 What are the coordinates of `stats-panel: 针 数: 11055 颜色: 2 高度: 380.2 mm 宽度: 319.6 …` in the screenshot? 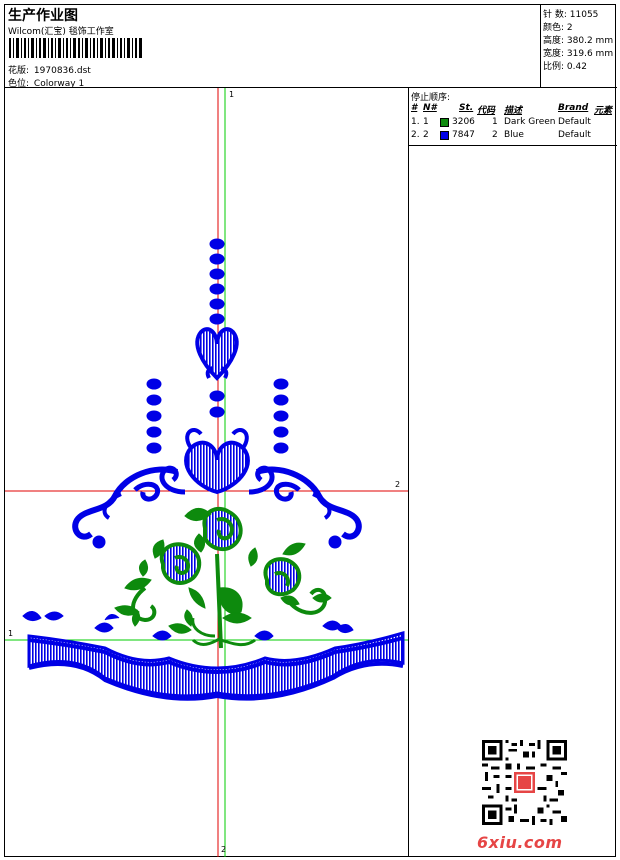 It's located at (579, 46).